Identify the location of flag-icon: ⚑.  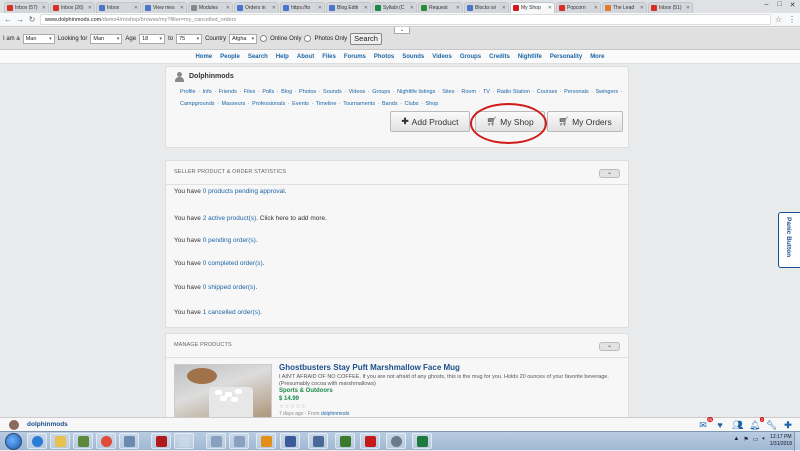
(745, 439).